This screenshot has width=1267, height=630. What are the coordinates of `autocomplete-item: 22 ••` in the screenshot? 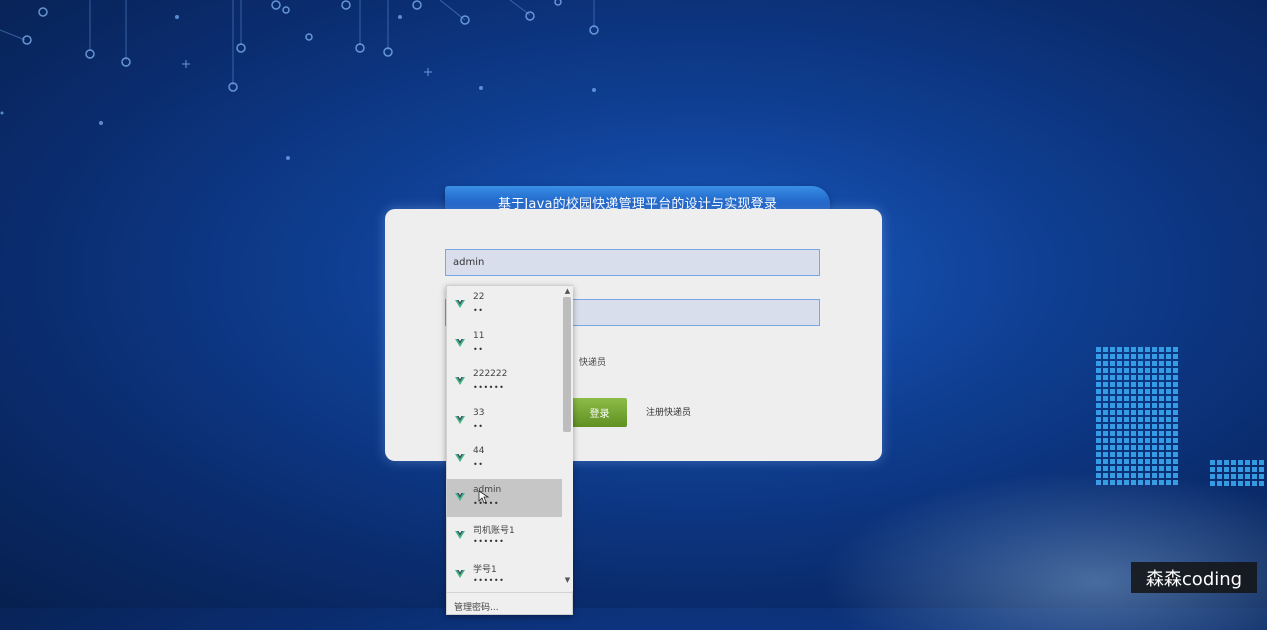 It's located at (504, 305).